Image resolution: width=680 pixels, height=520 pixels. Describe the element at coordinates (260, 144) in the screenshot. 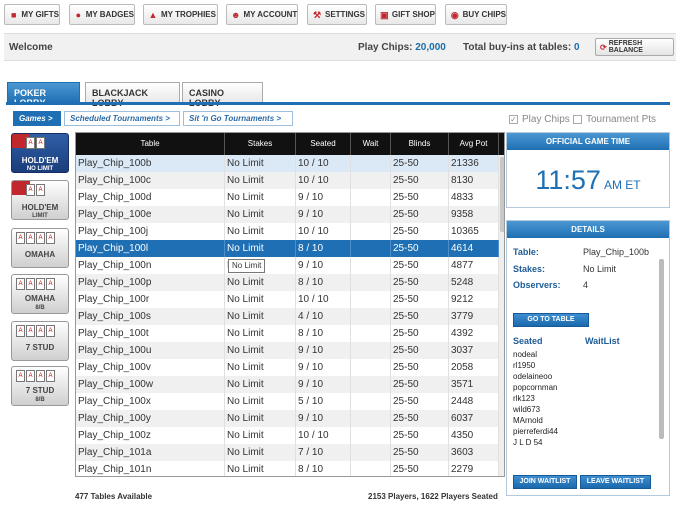

I see `column-header-stakes: Stakes` at that location.